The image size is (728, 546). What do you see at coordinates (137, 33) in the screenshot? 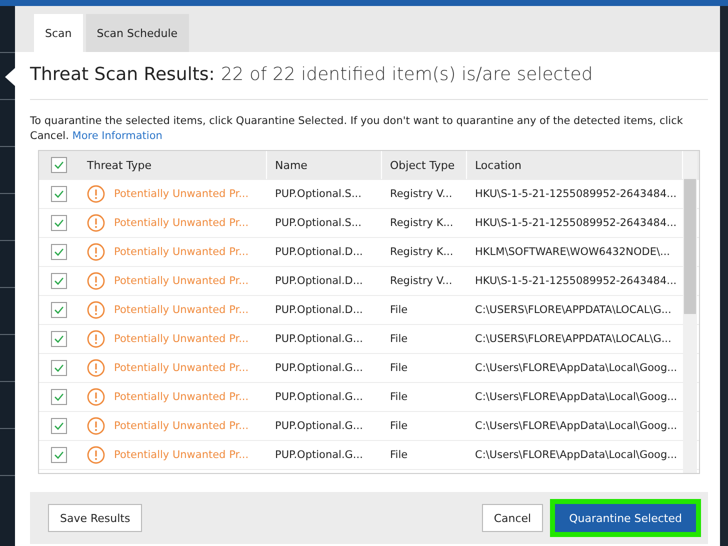
I see `tab: Scan Schedule` at bounding box center [137, 33].